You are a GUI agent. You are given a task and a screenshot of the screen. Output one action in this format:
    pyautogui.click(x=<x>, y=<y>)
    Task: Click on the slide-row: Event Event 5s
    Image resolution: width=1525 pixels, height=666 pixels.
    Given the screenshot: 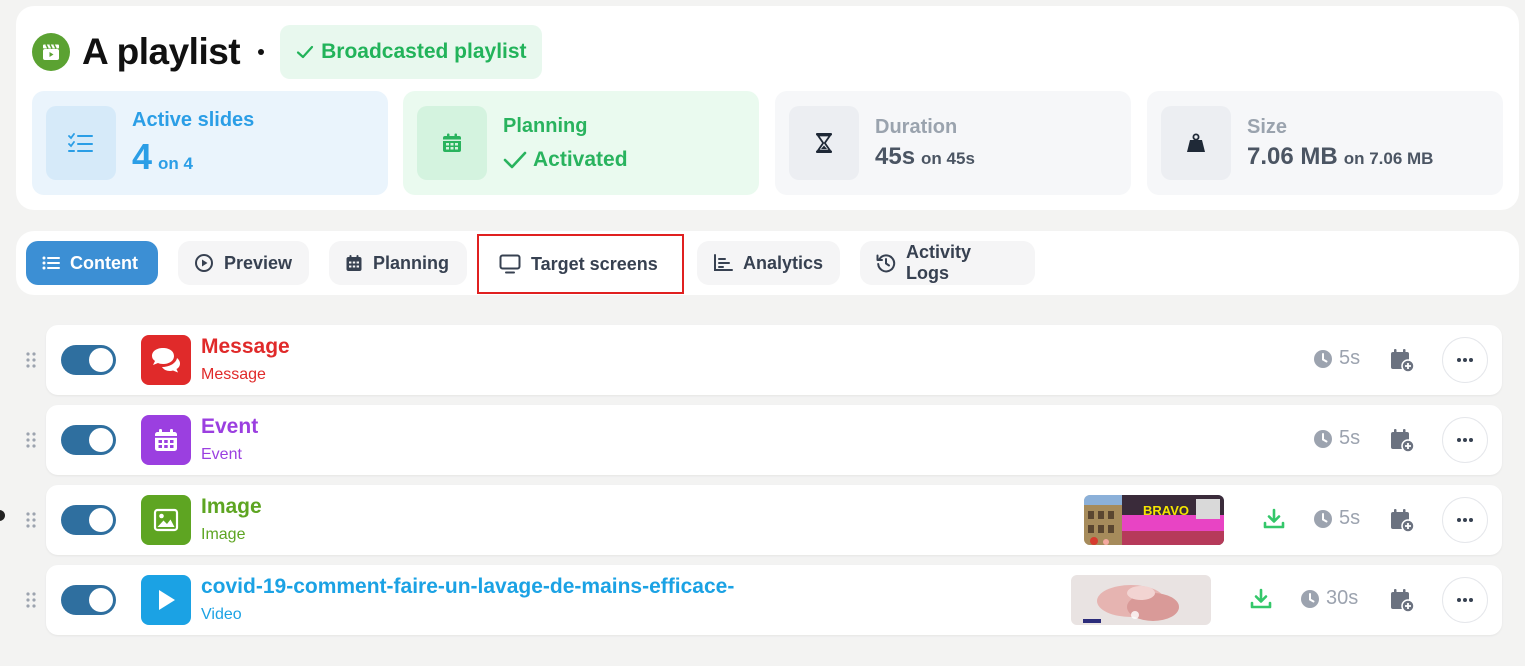 What is the action you would take?
    pyautogui.click(x=774, y=440)
    